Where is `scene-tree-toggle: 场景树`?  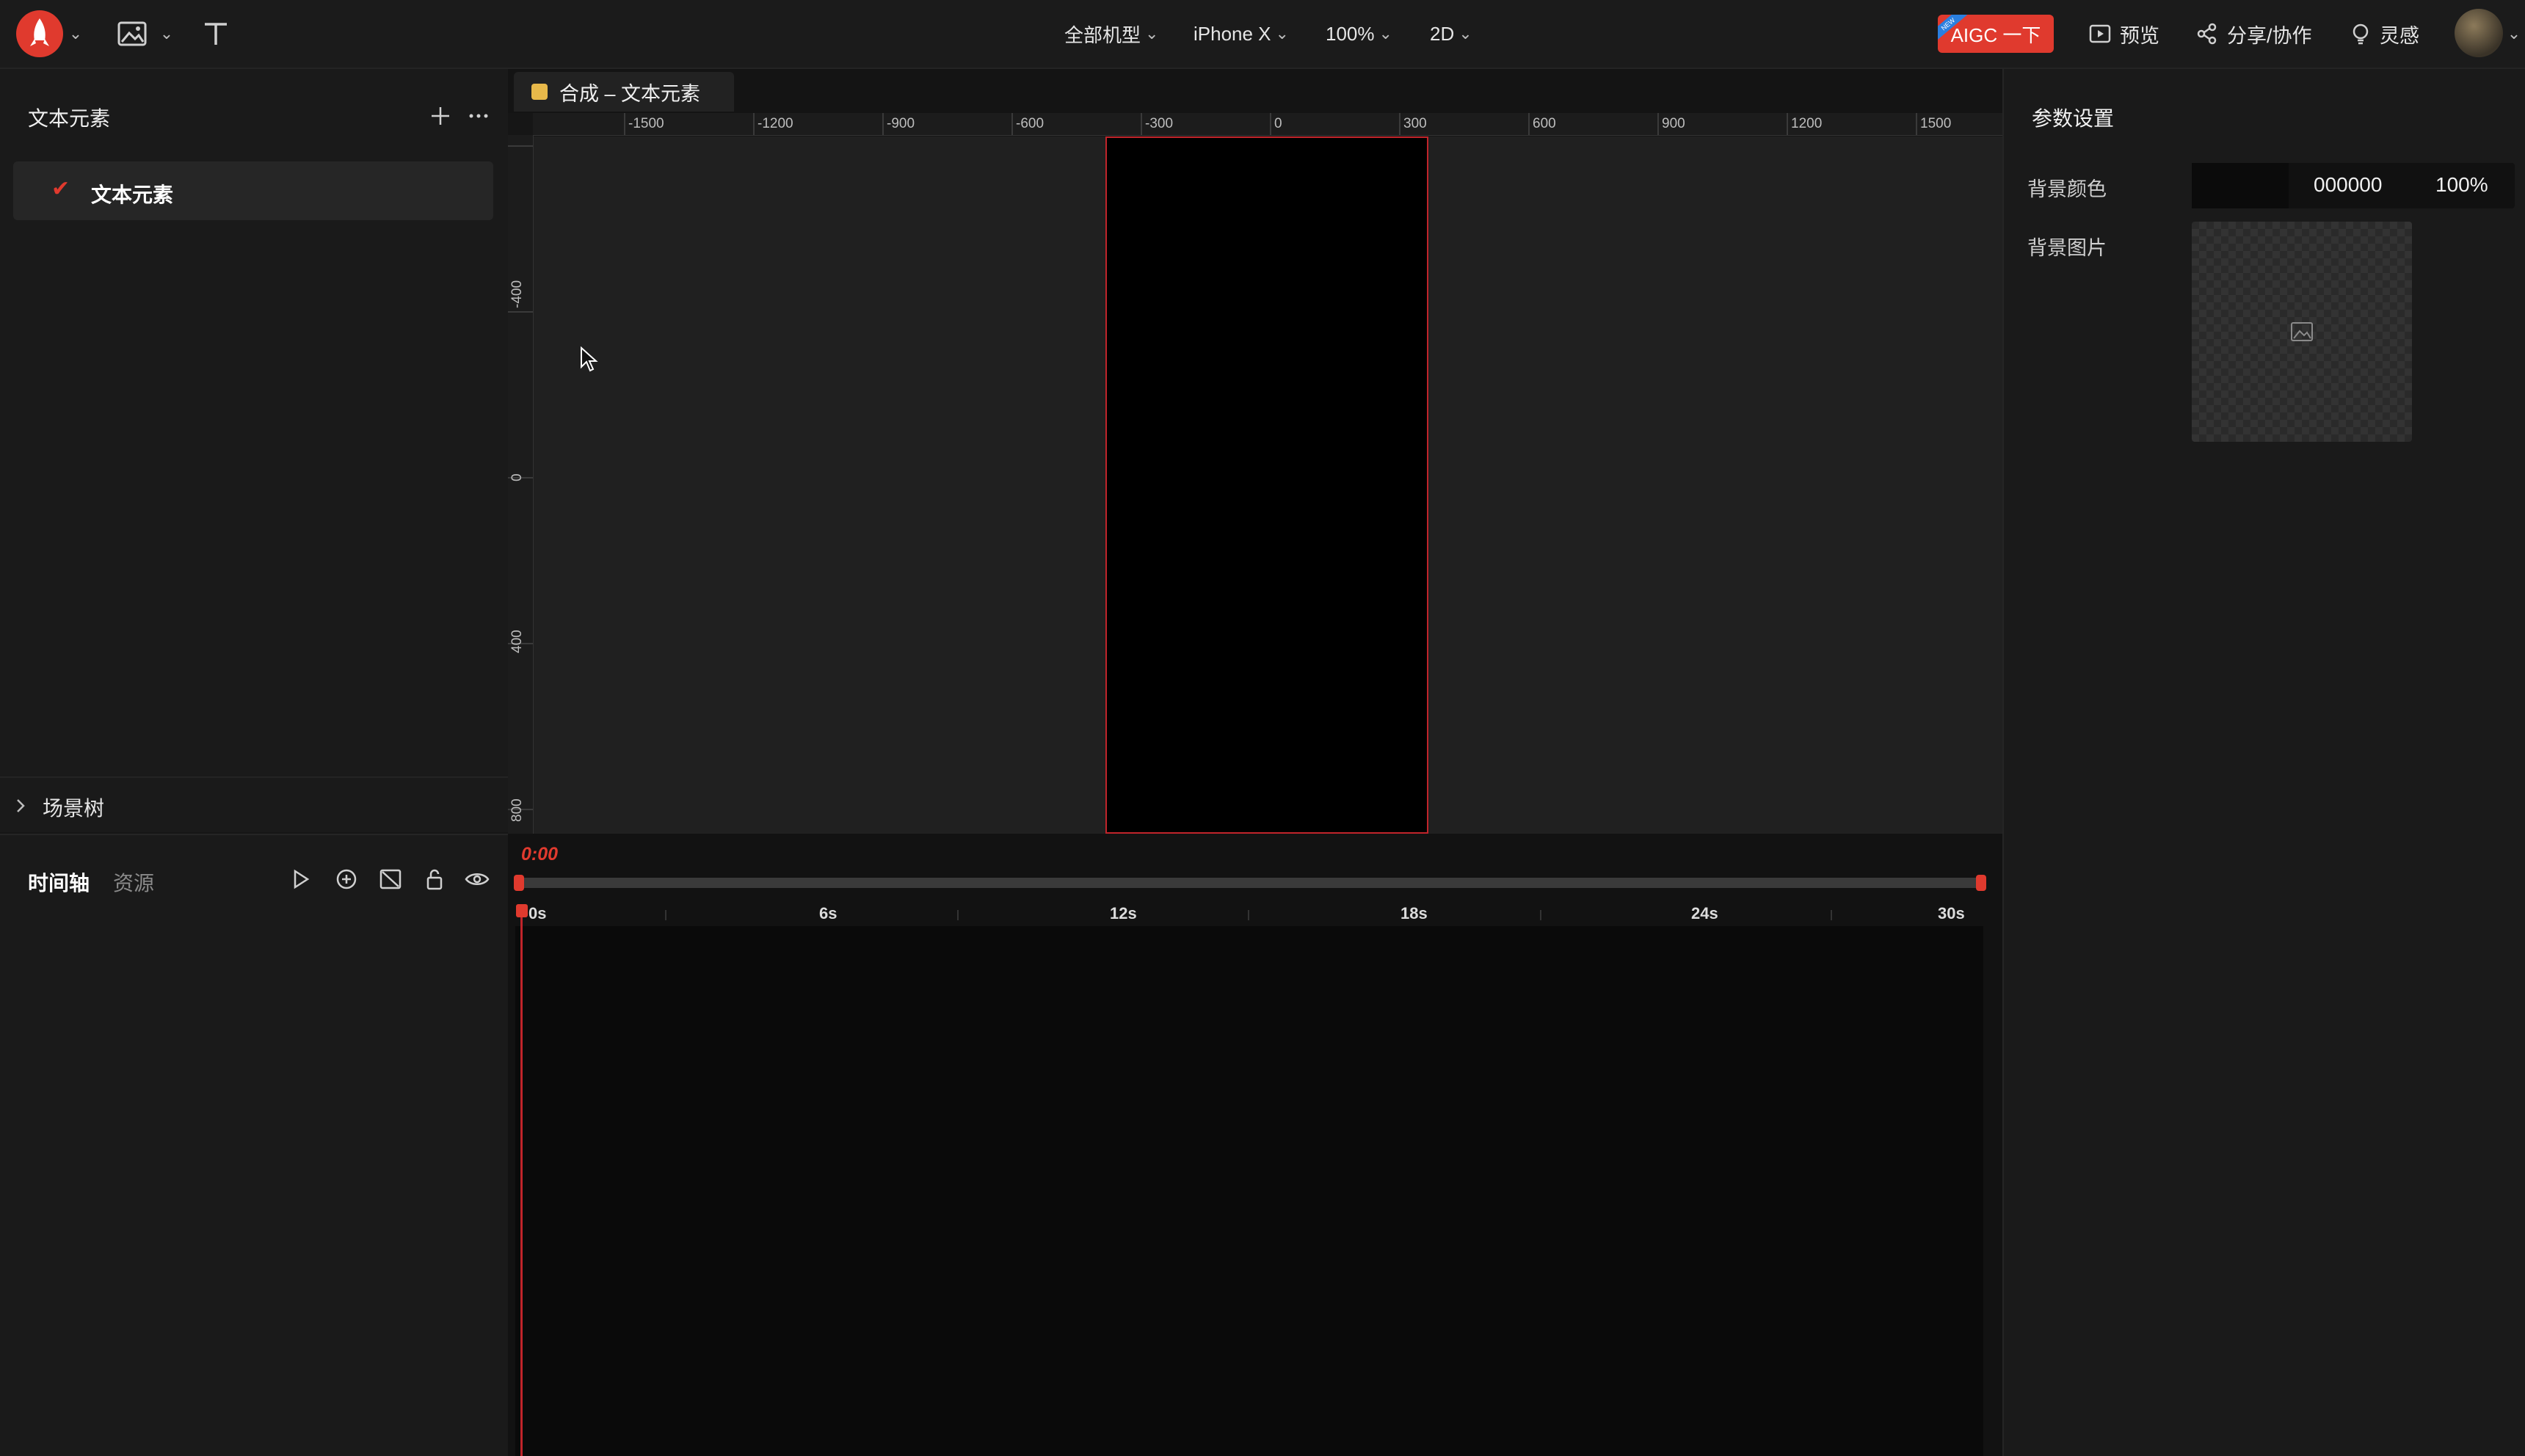
scene-tree-toggle: 场景树 is located at coordinates (73, 807).